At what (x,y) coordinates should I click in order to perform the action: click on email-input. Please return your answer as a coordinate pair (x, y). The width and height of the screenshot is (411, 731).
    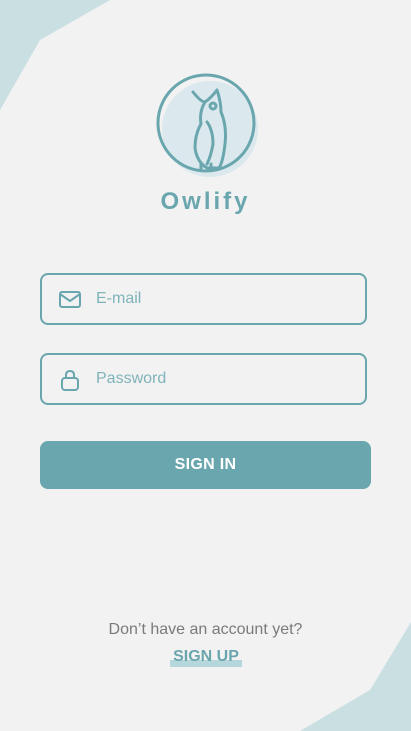
    Looking at the image, I should click on (226, 299).